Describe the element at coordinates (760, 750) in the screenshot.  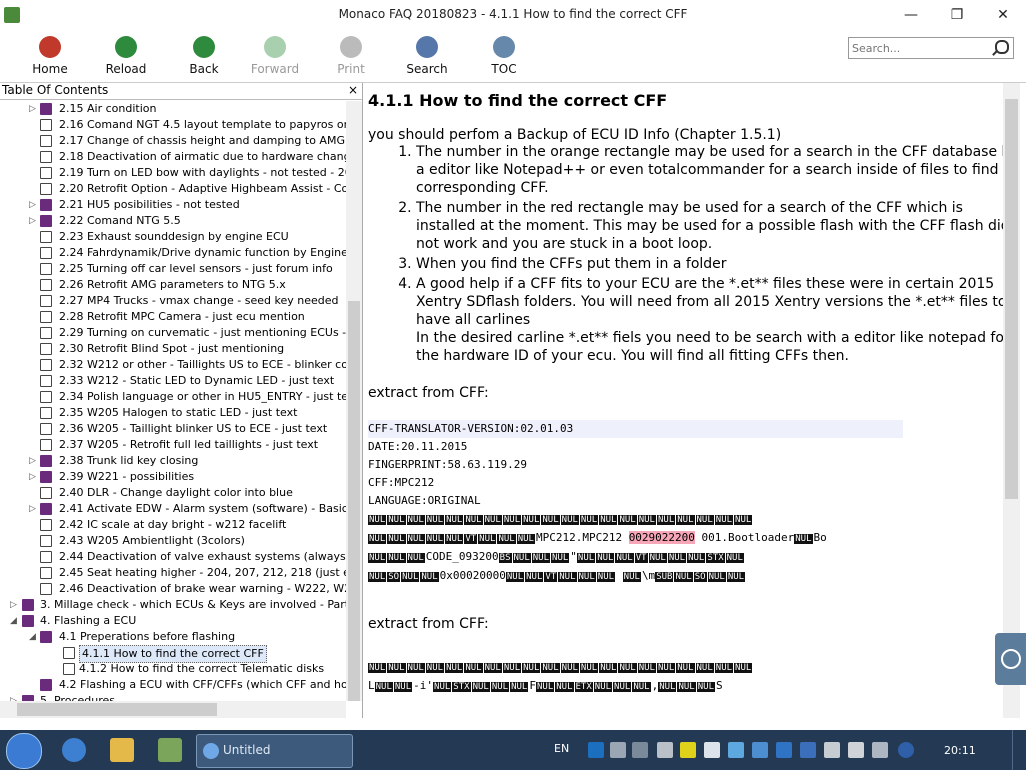
I see `lock-tray-icon` at that location.